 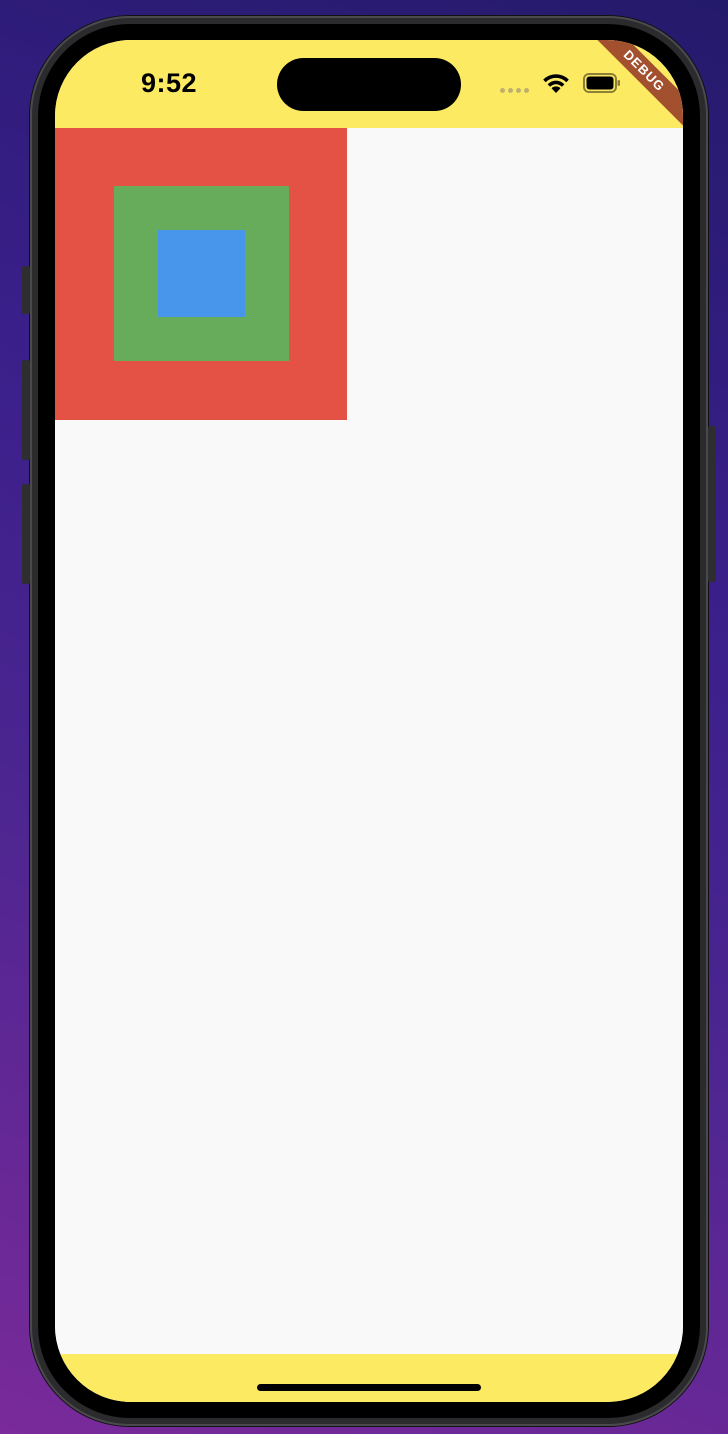 I want to click on status-bar: 9:52 DEBUG, so click(x=369, y=86).